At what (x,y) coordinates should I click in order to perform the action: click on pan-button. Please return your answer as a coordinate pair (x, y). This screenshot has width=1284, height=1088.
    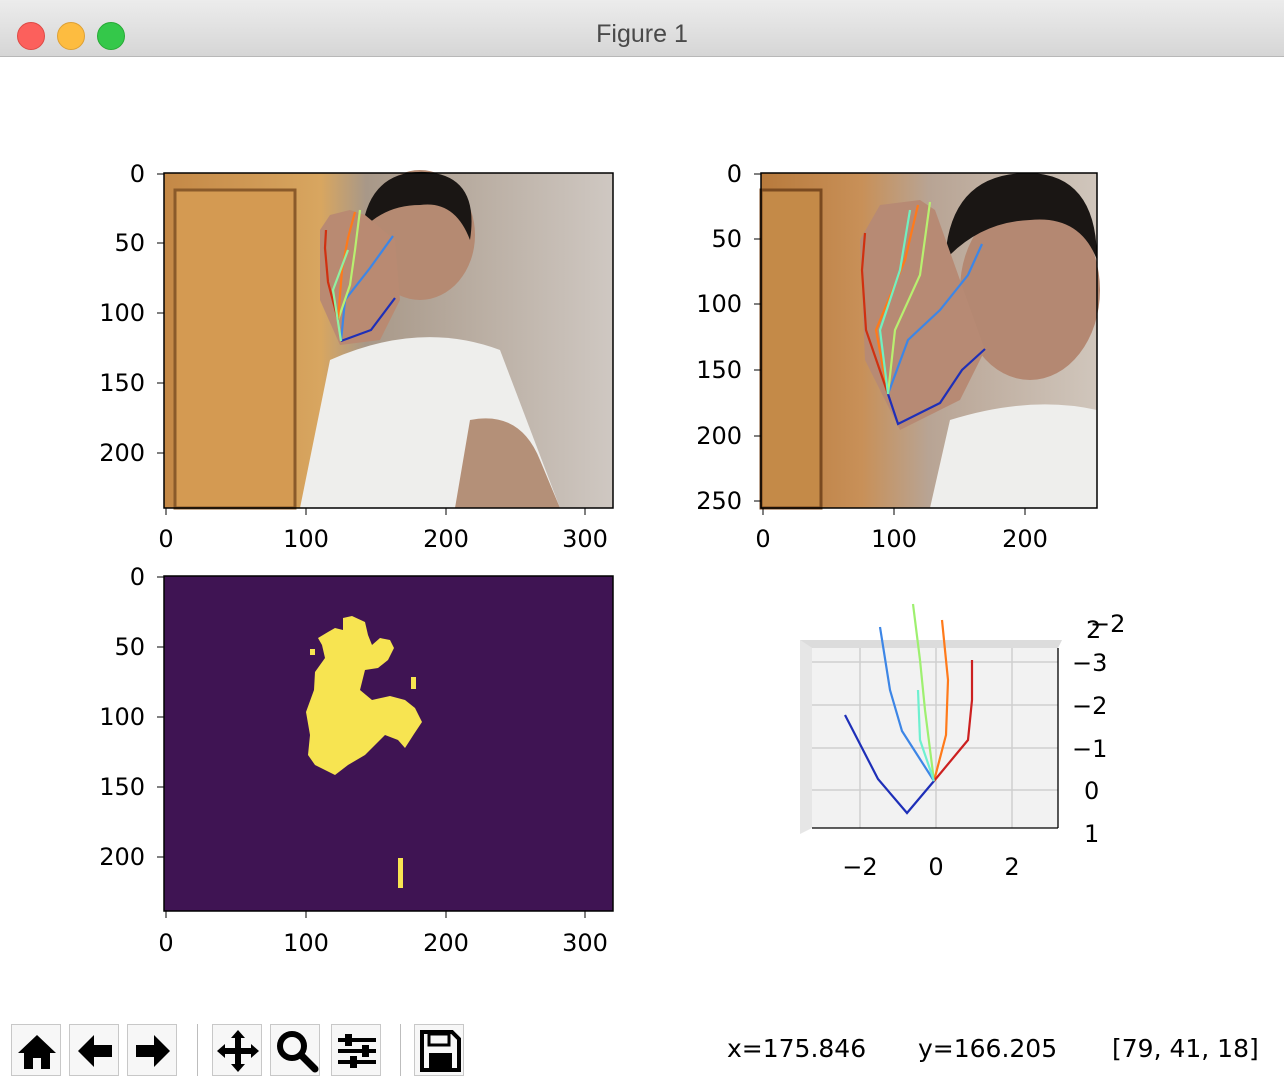
    Looking at the image, I should click on (237, 1050).